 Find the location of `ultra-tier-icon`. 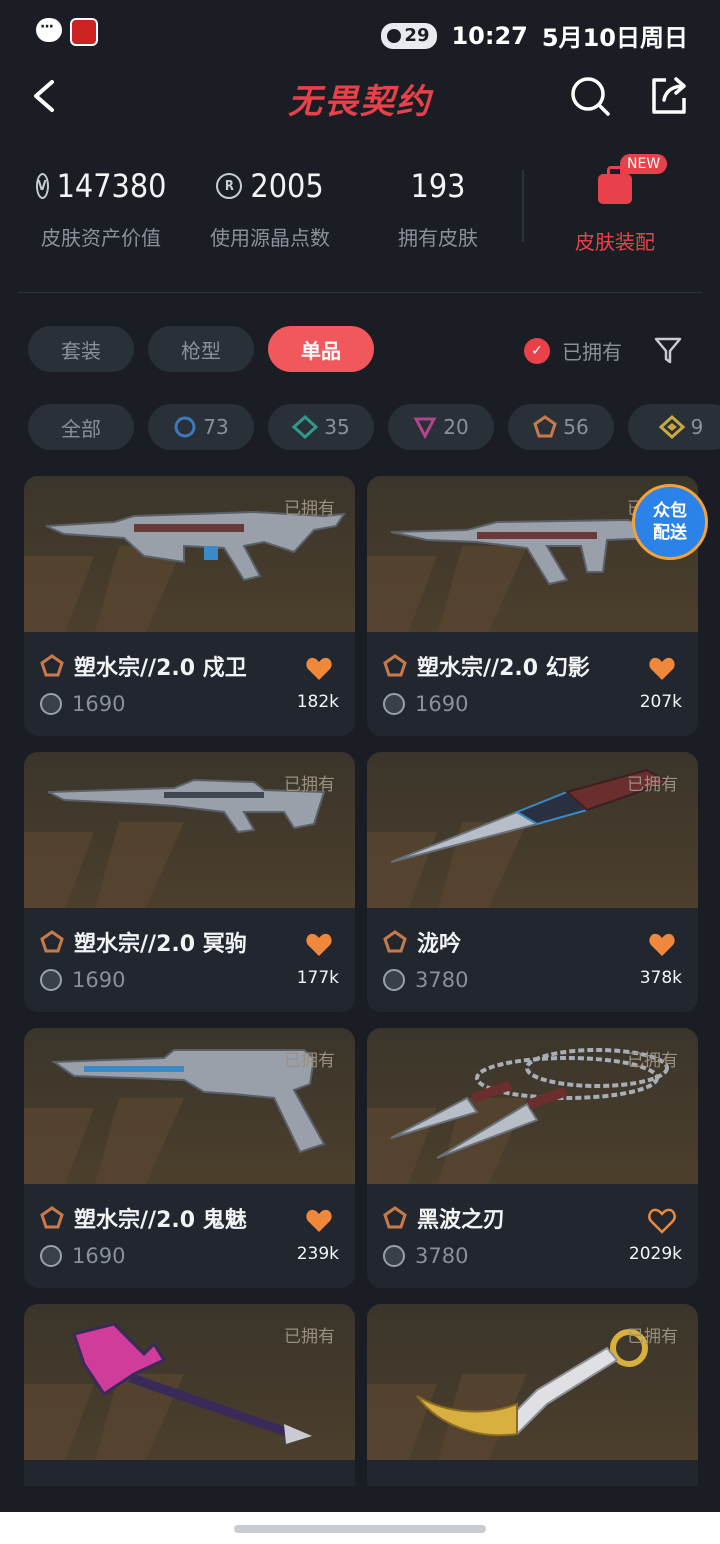

ultra-tier-icon is located at coordinates (671, 427).